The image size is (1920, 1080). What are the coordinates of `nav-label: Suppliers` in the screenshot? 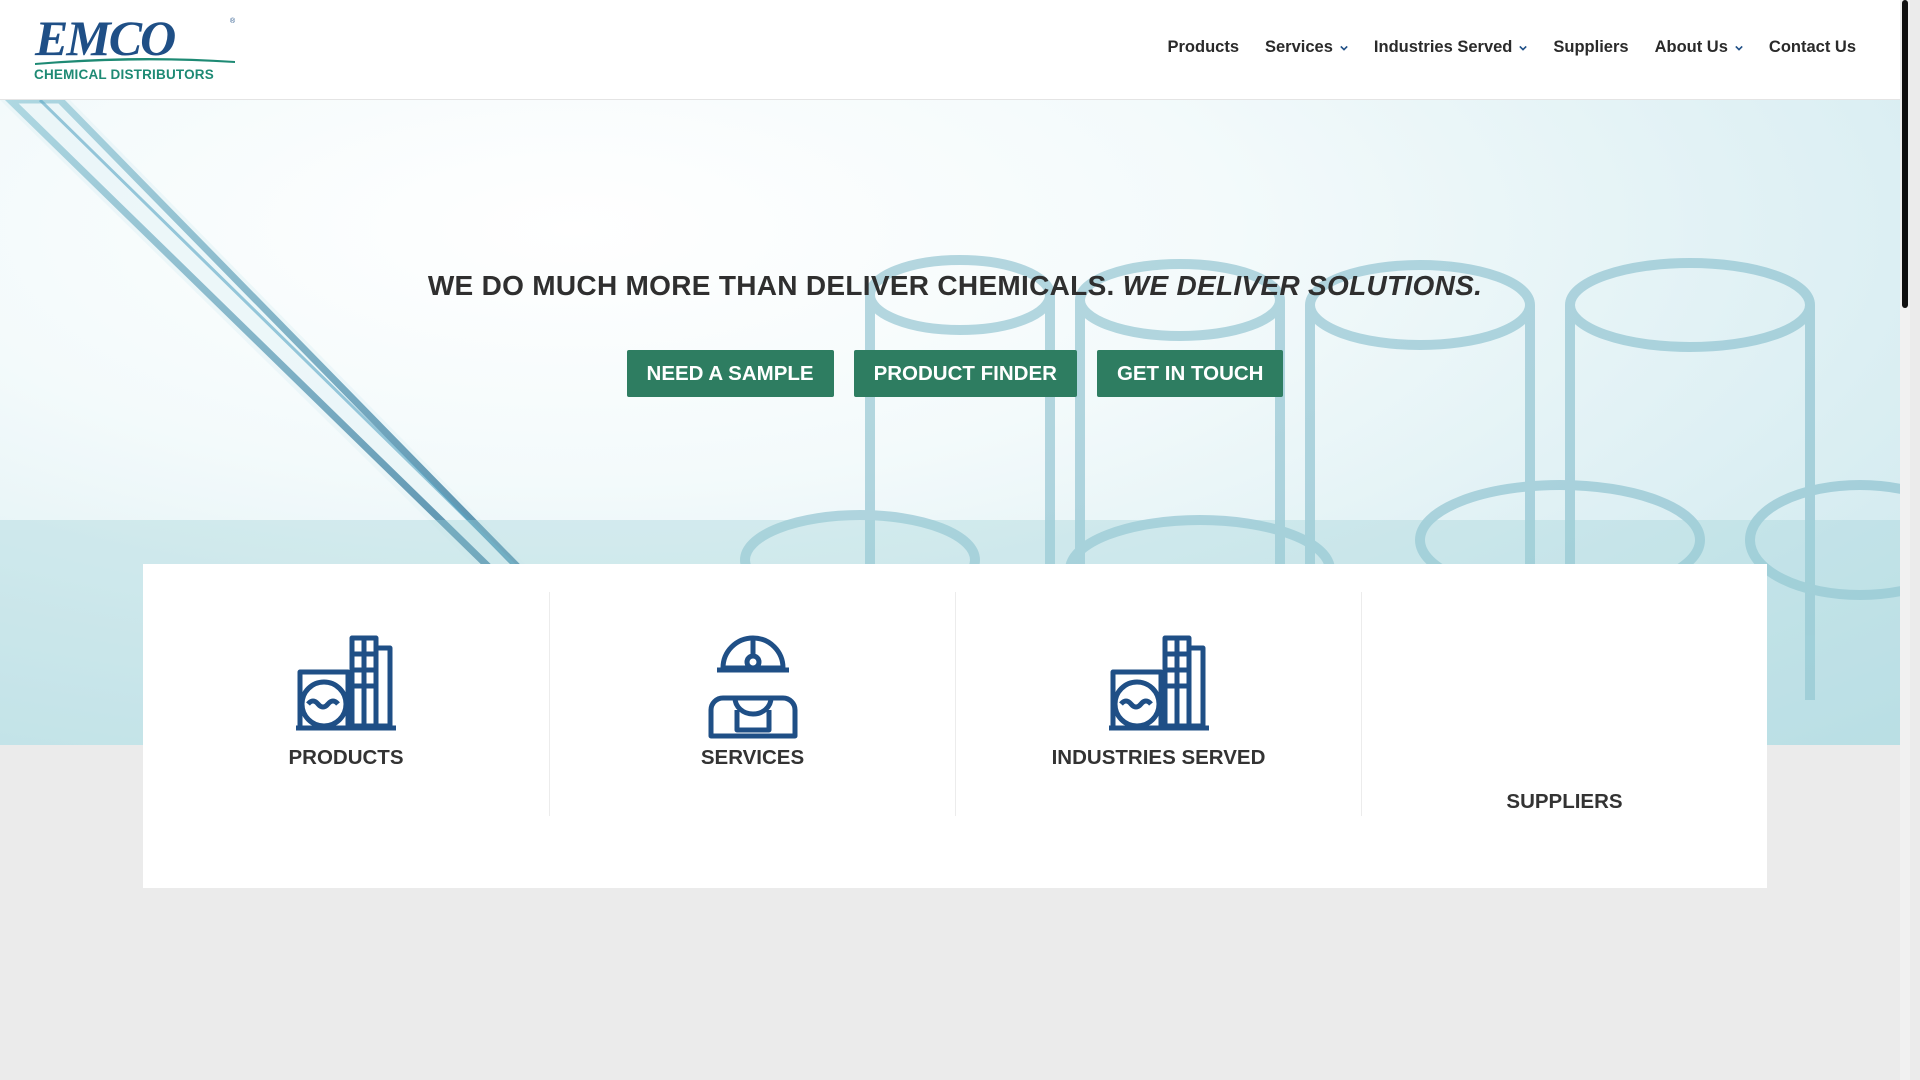 It's located at (1591, 47).